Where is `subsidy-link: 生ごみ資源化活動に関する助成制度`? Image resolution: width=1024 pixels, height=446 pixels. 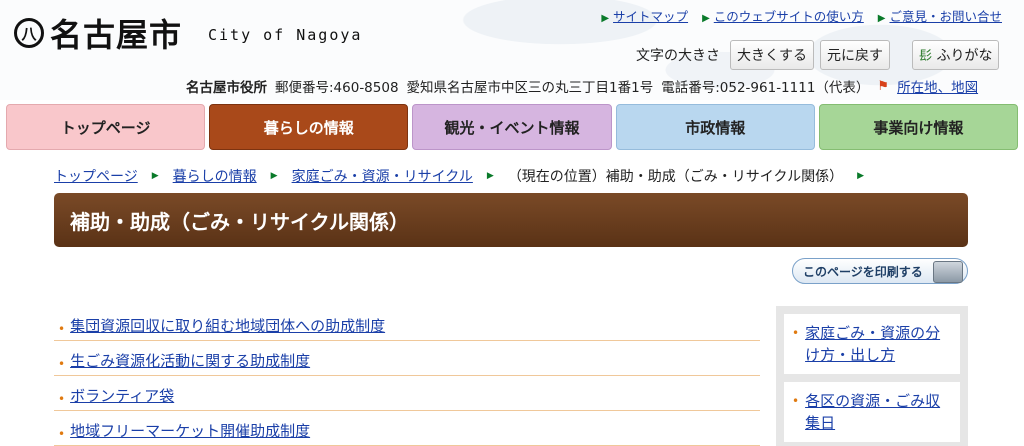 subsidy-link: 生ごみ資源化活動に関する助成制度 is located at coordinates (190, 360).